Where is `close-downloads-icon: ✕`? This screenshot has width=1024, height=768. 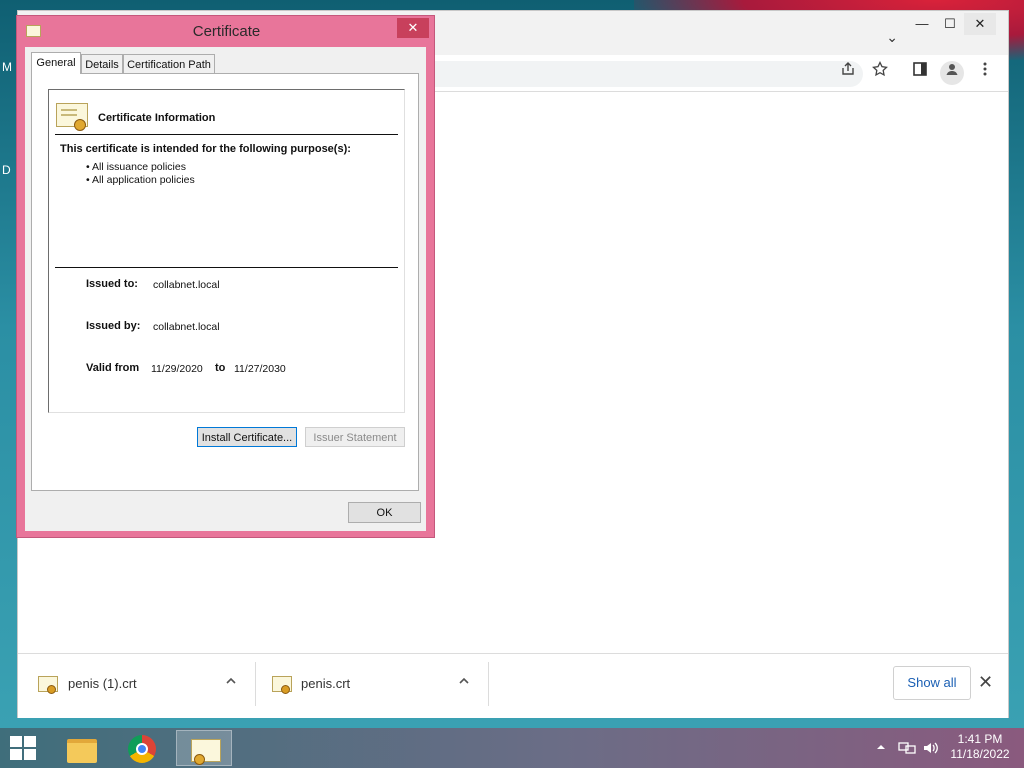 close-downloads-icon: ✕ is located at coordinates (985, 682).